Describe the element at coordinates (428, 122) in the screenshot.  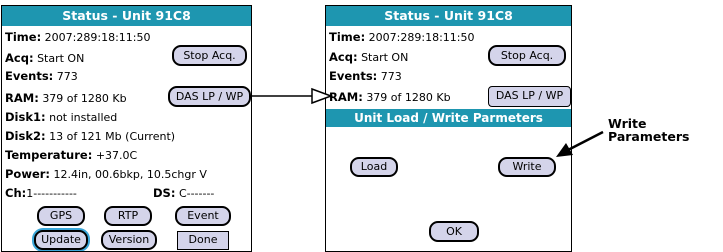
I see `annotation-arrows` at that location.